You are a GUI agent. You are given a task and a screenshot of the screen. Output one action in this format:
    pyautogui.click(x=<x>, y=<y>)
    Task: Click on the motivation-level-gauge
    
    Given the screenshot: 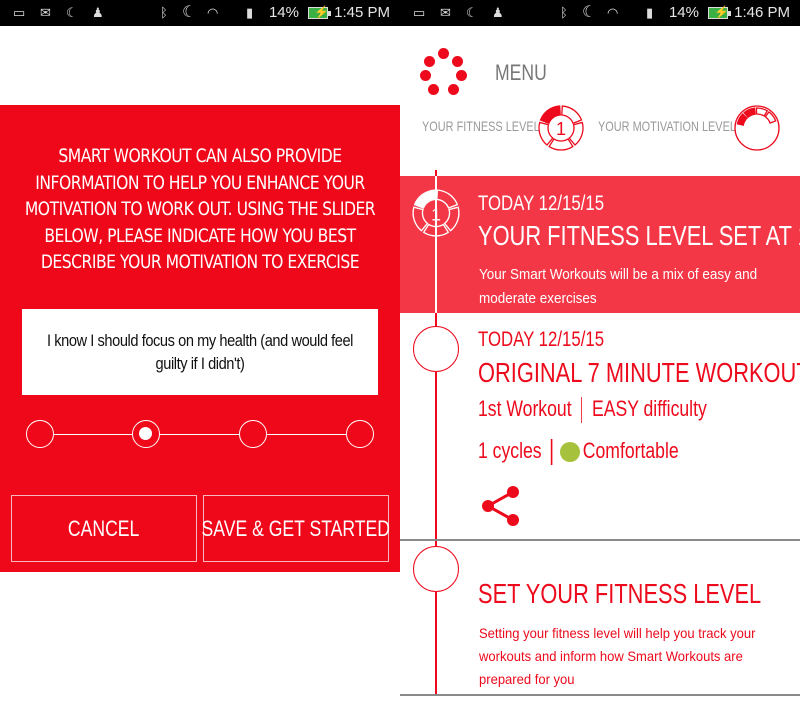 What is the action you would take?
    pyautogui.click(x=757, y=128)
    